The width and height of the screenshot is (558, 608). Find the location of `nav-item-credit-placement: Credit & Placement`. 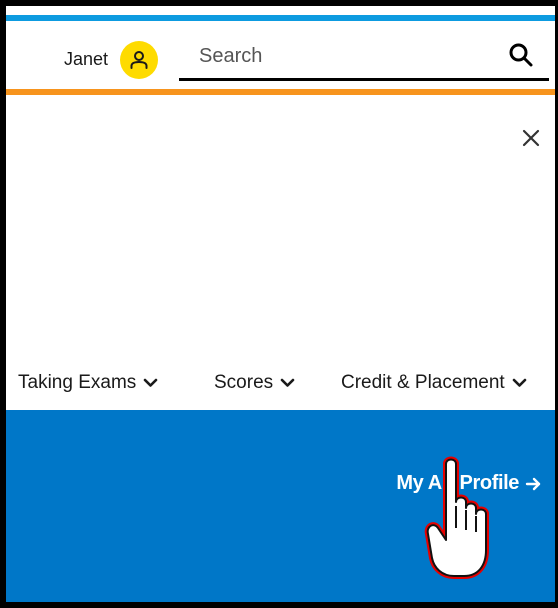

nav-item-credit-placement: Credit & Placement is located at coordinates (434, 383).